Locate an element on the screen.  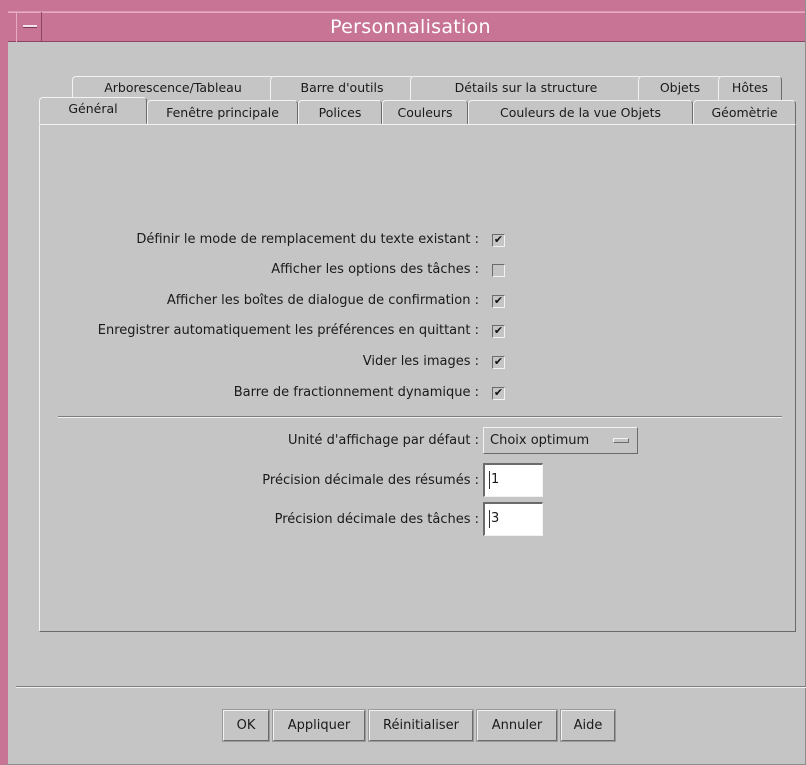
tab-objets: Objets is located at coordinates (680, 88).